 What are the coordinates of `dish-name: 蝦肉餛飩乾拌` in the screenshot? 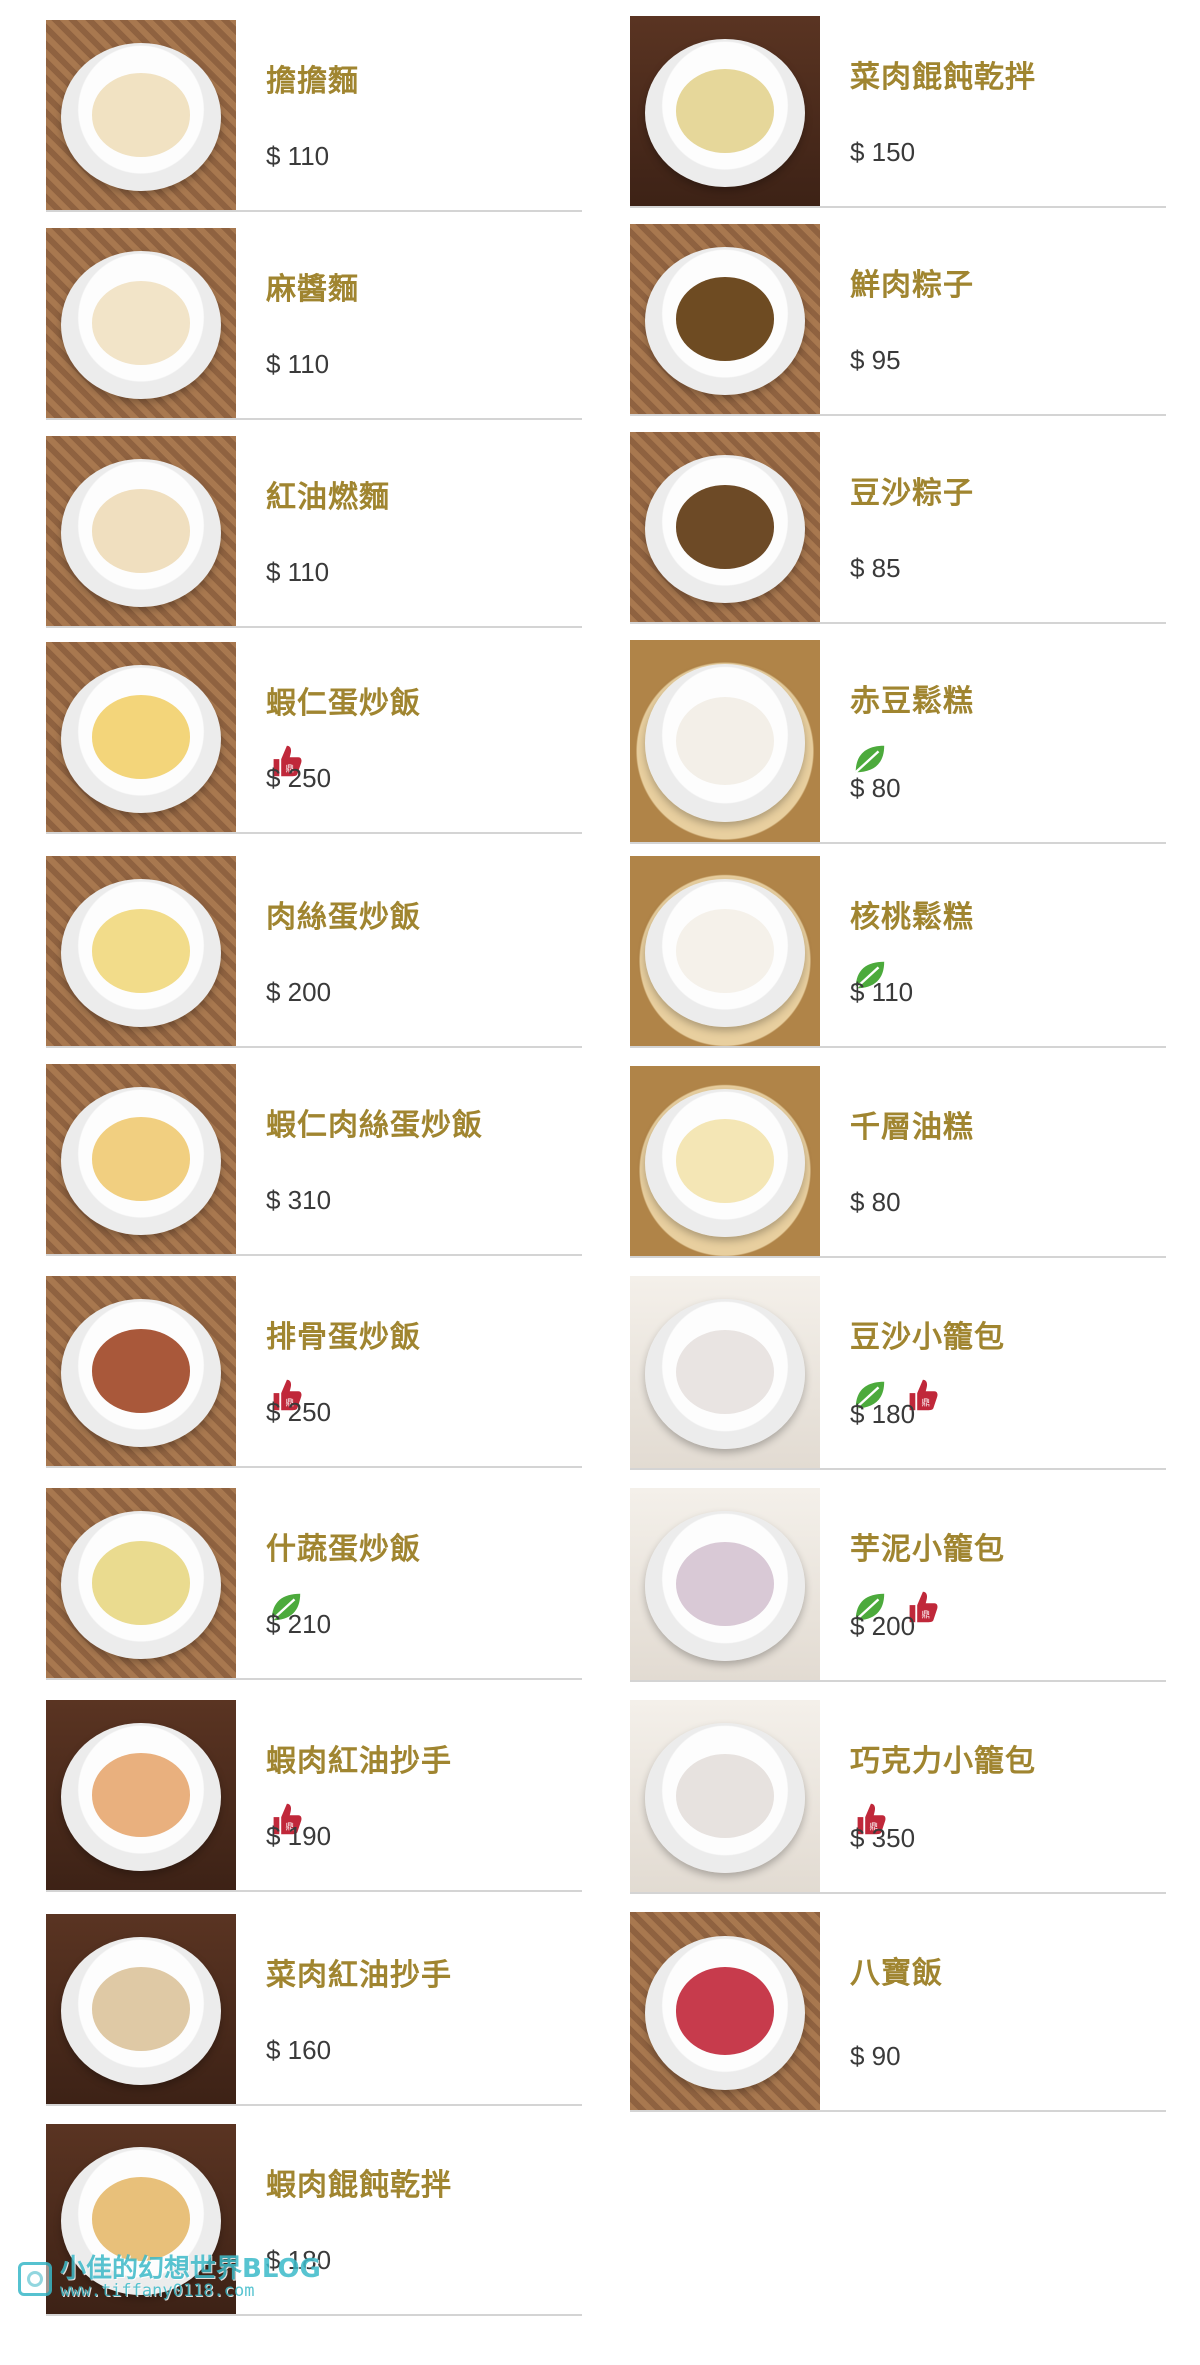 It's located at (359, 2185).